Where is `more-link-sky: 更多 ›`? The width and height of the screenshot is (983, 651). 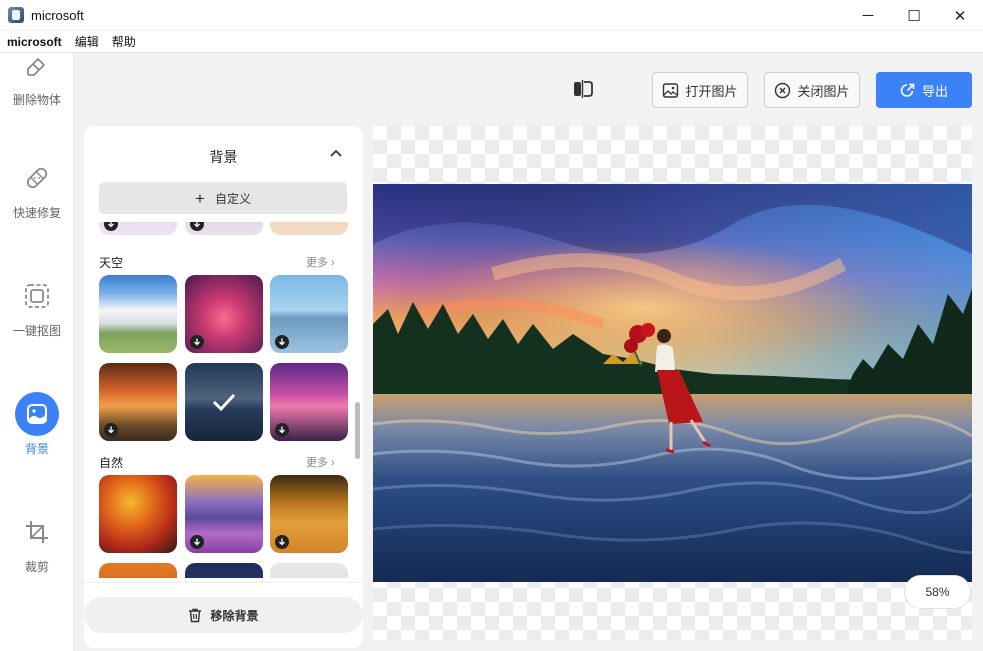
more-link-sky: 更多 › is located at coordinates (320, 262).